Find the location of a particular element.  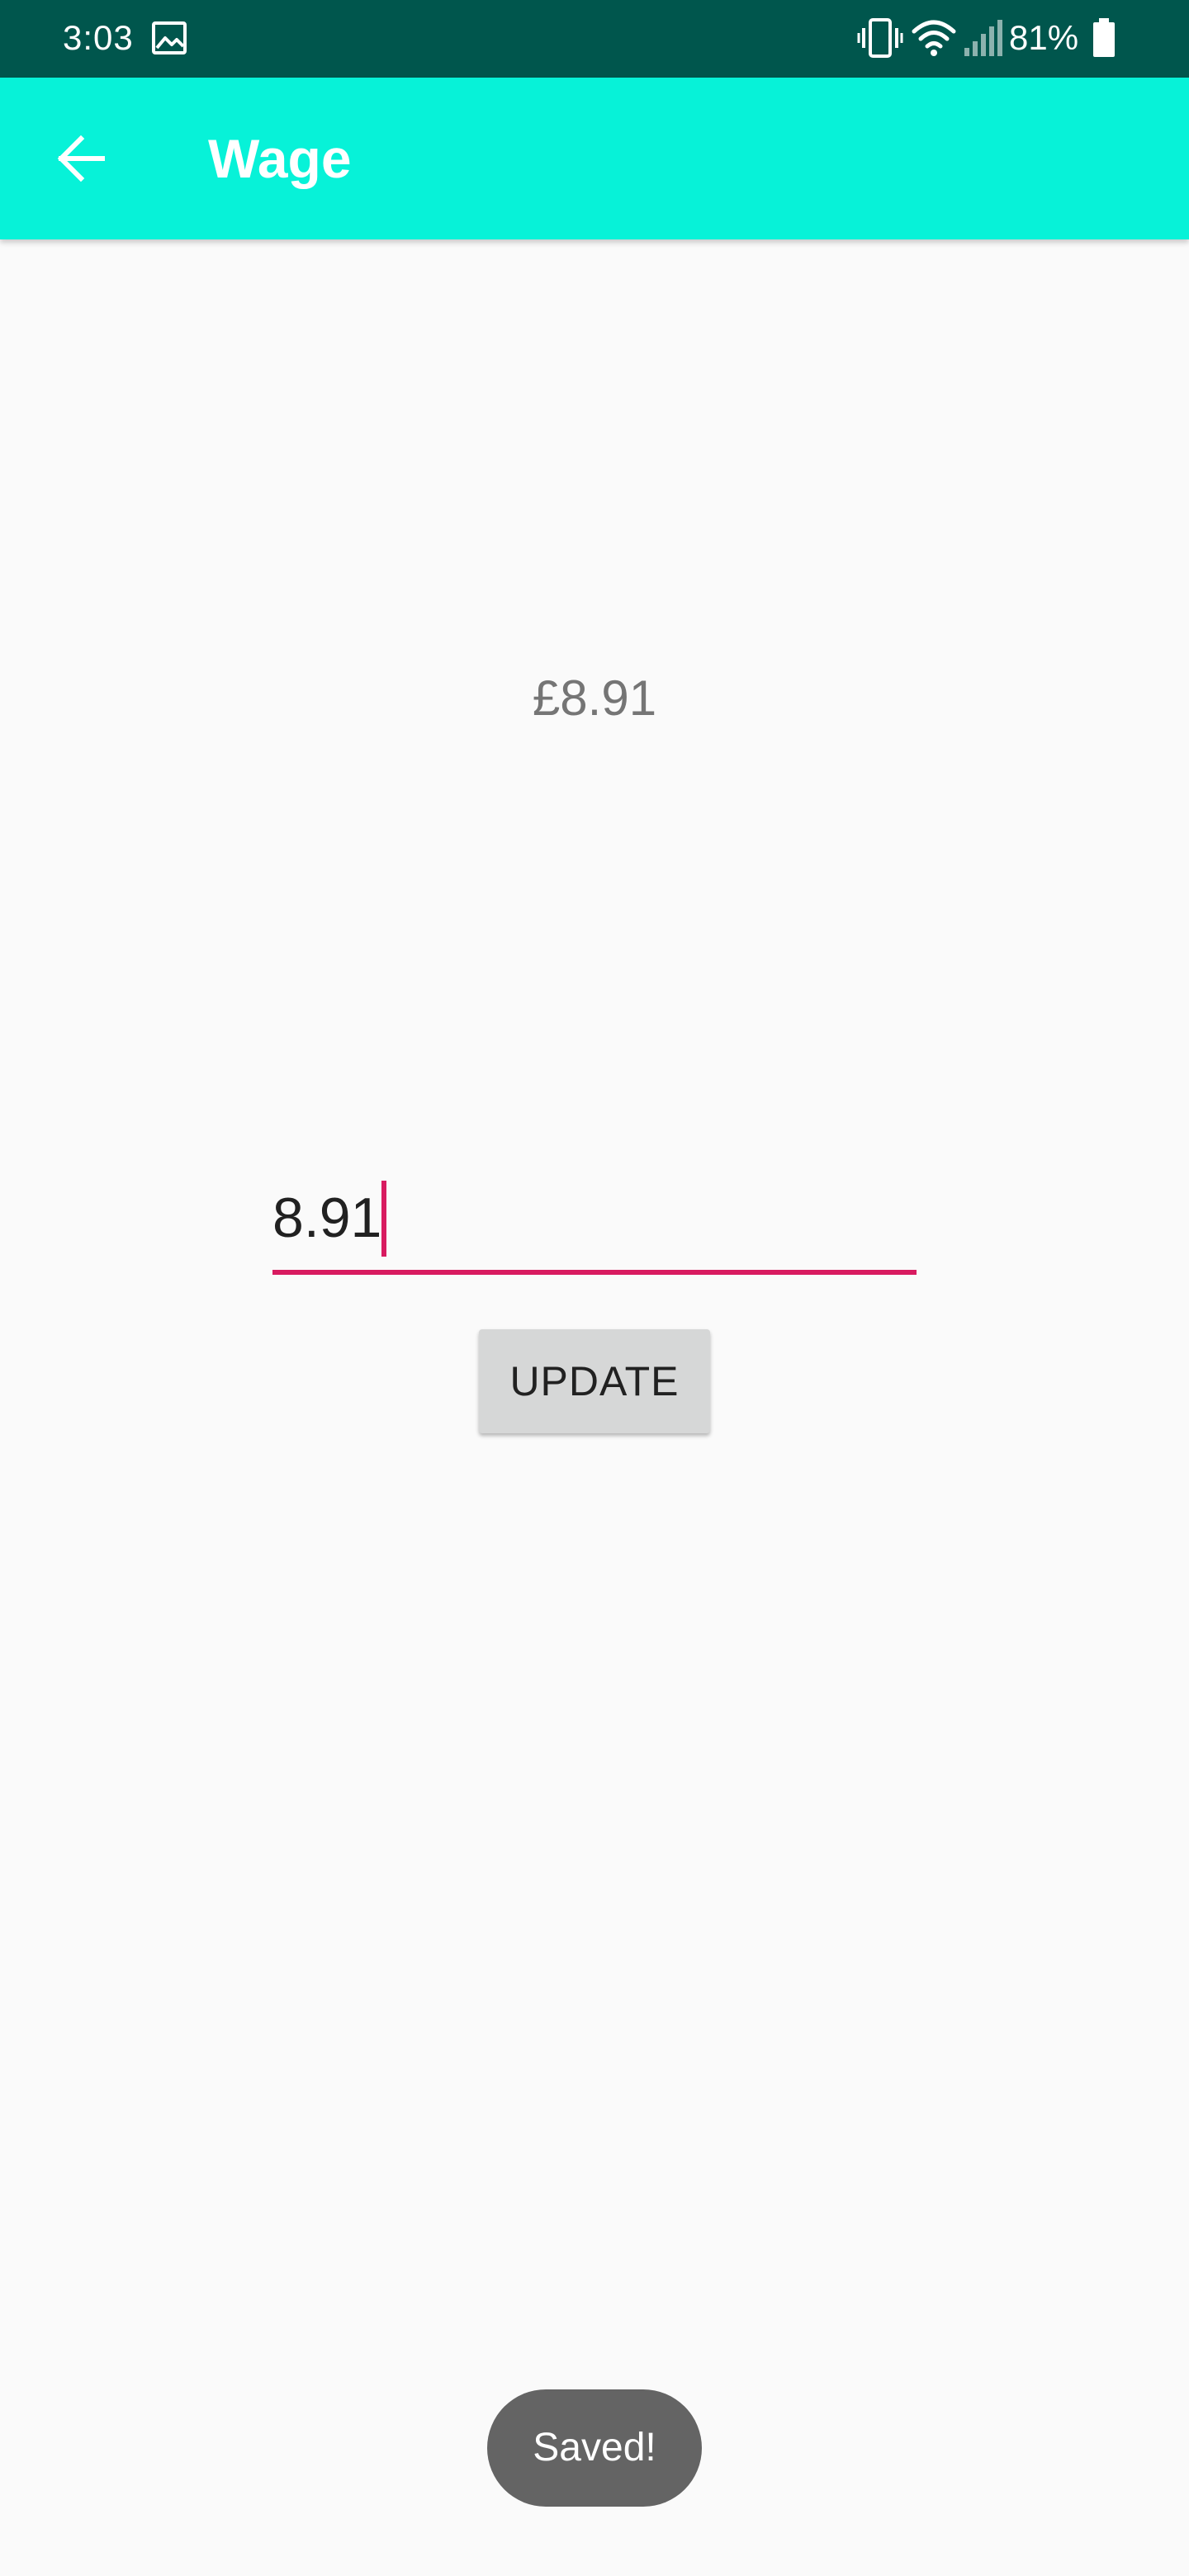

wifi-icon is located at coordinates (934, 38).